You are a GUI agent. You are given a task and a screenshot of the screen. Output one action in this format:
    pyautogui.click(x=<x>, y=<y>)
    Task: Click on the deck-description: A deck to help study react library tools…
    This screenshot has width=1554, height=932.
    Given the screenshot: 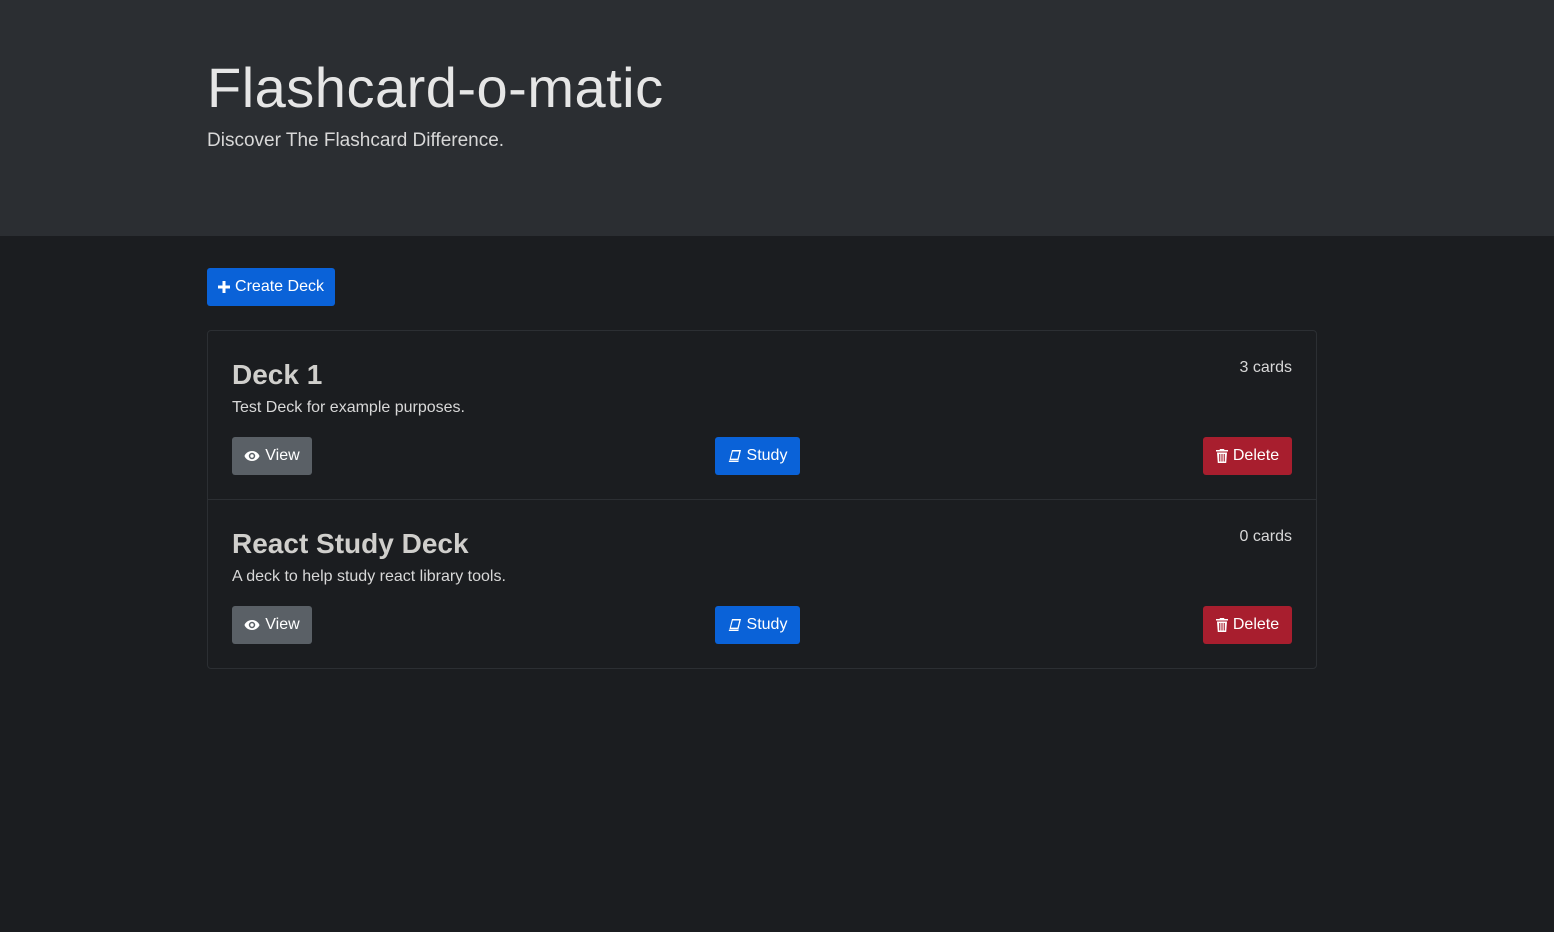 What is the action you would take?
    pyautogui.click(x=369, y=576)
    